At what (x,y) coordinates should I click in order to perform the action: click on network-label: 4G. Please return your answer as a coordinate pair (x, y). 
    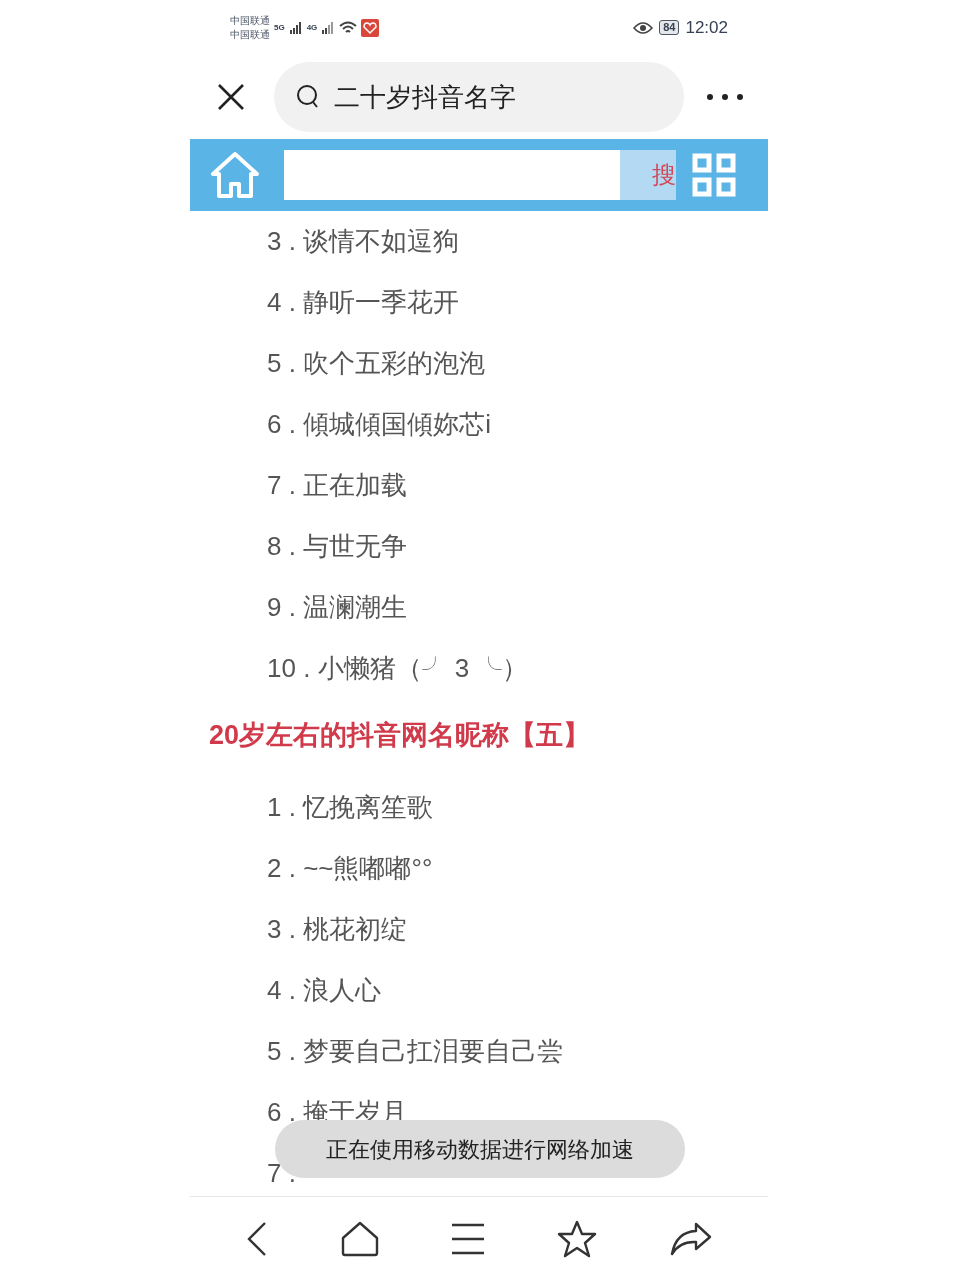
    Looking at the image, I should click on (312, 27).